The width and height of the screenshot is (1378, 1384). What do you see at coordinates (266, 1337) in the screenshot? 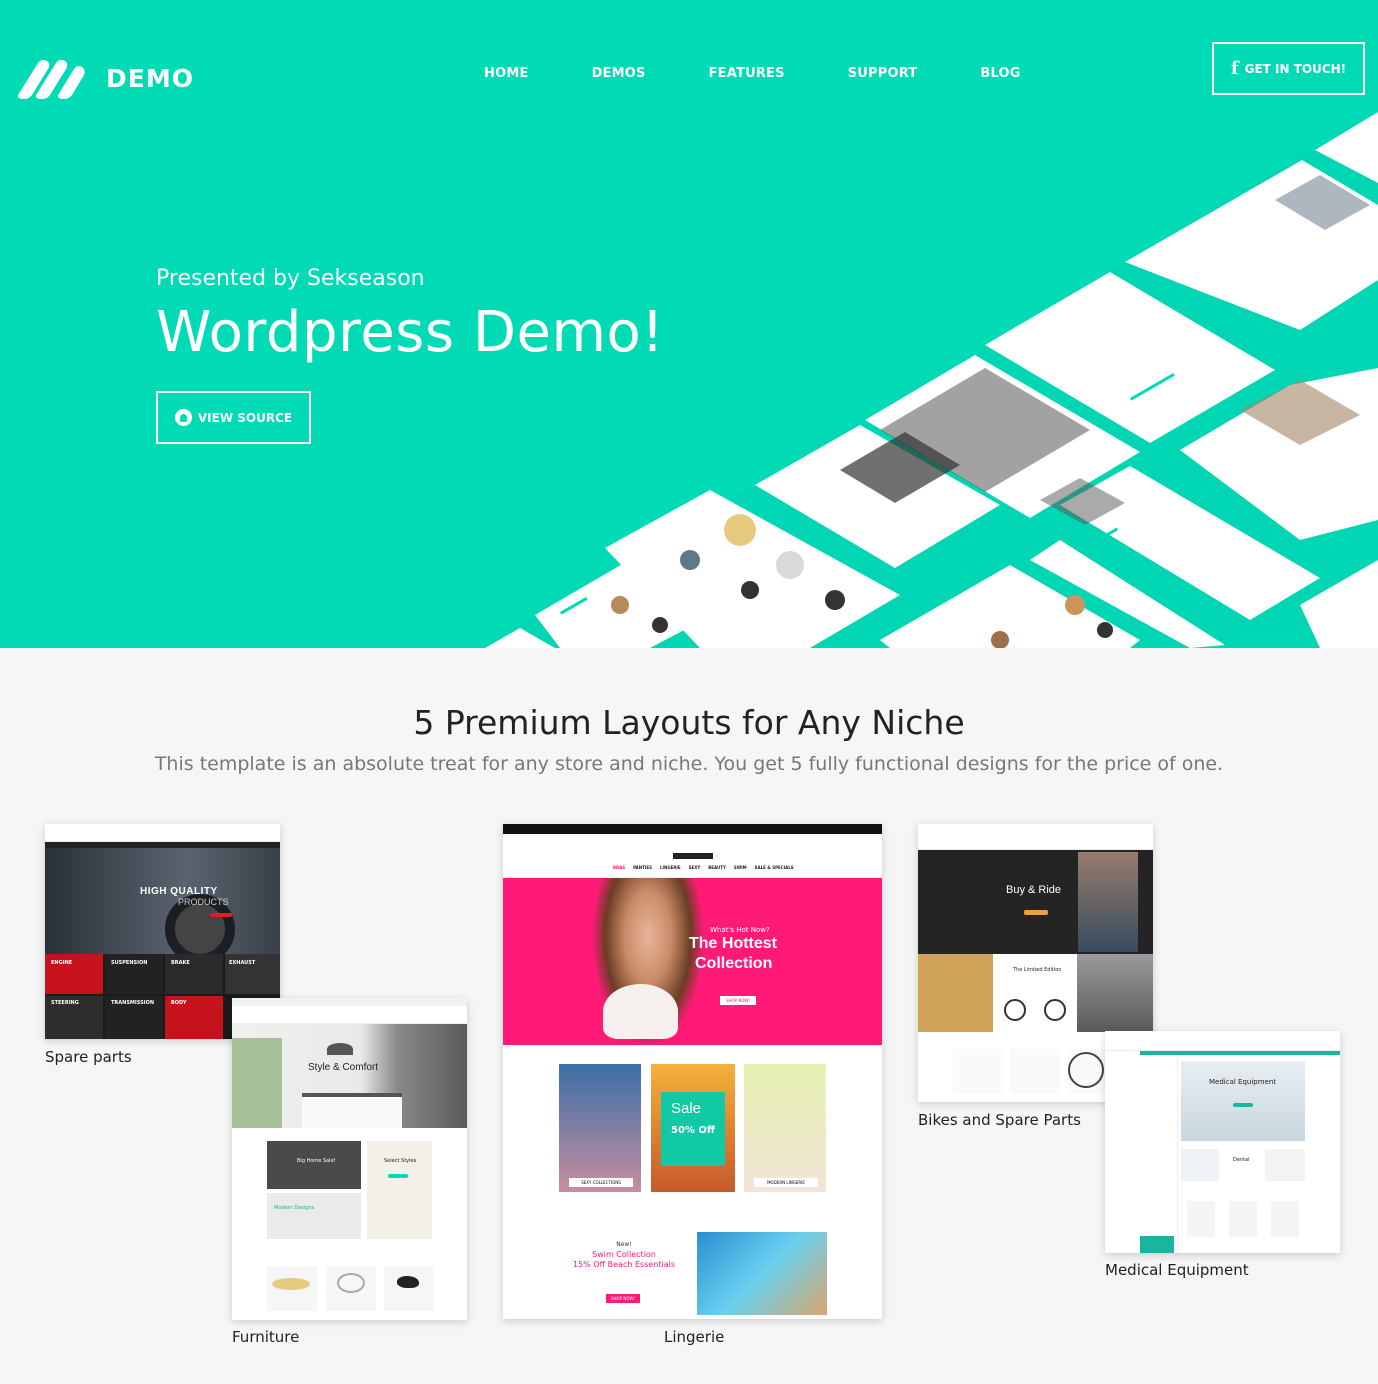
I see `caption-furniture: Furniture` at bounding box center [266, 1337].